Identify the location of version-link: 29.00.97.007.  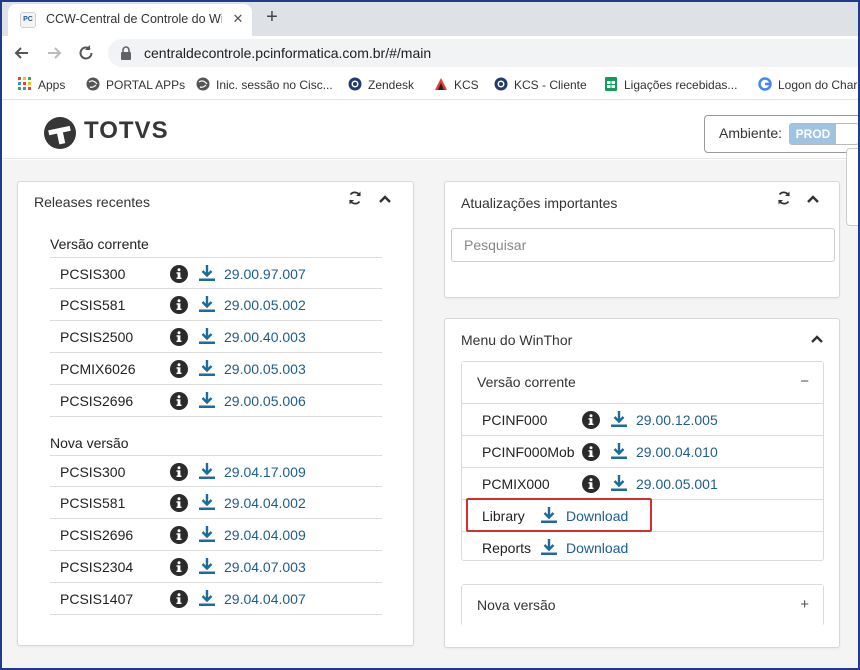
(265, 274).